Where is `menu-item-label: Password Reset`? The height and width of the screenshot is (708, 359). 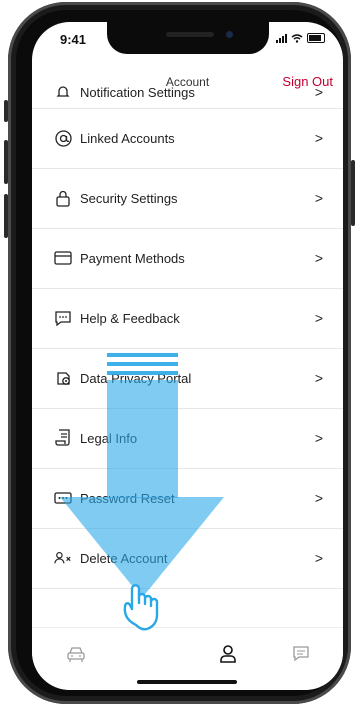
menu-item-label: Password Reset is located at coordinates (127, 498).